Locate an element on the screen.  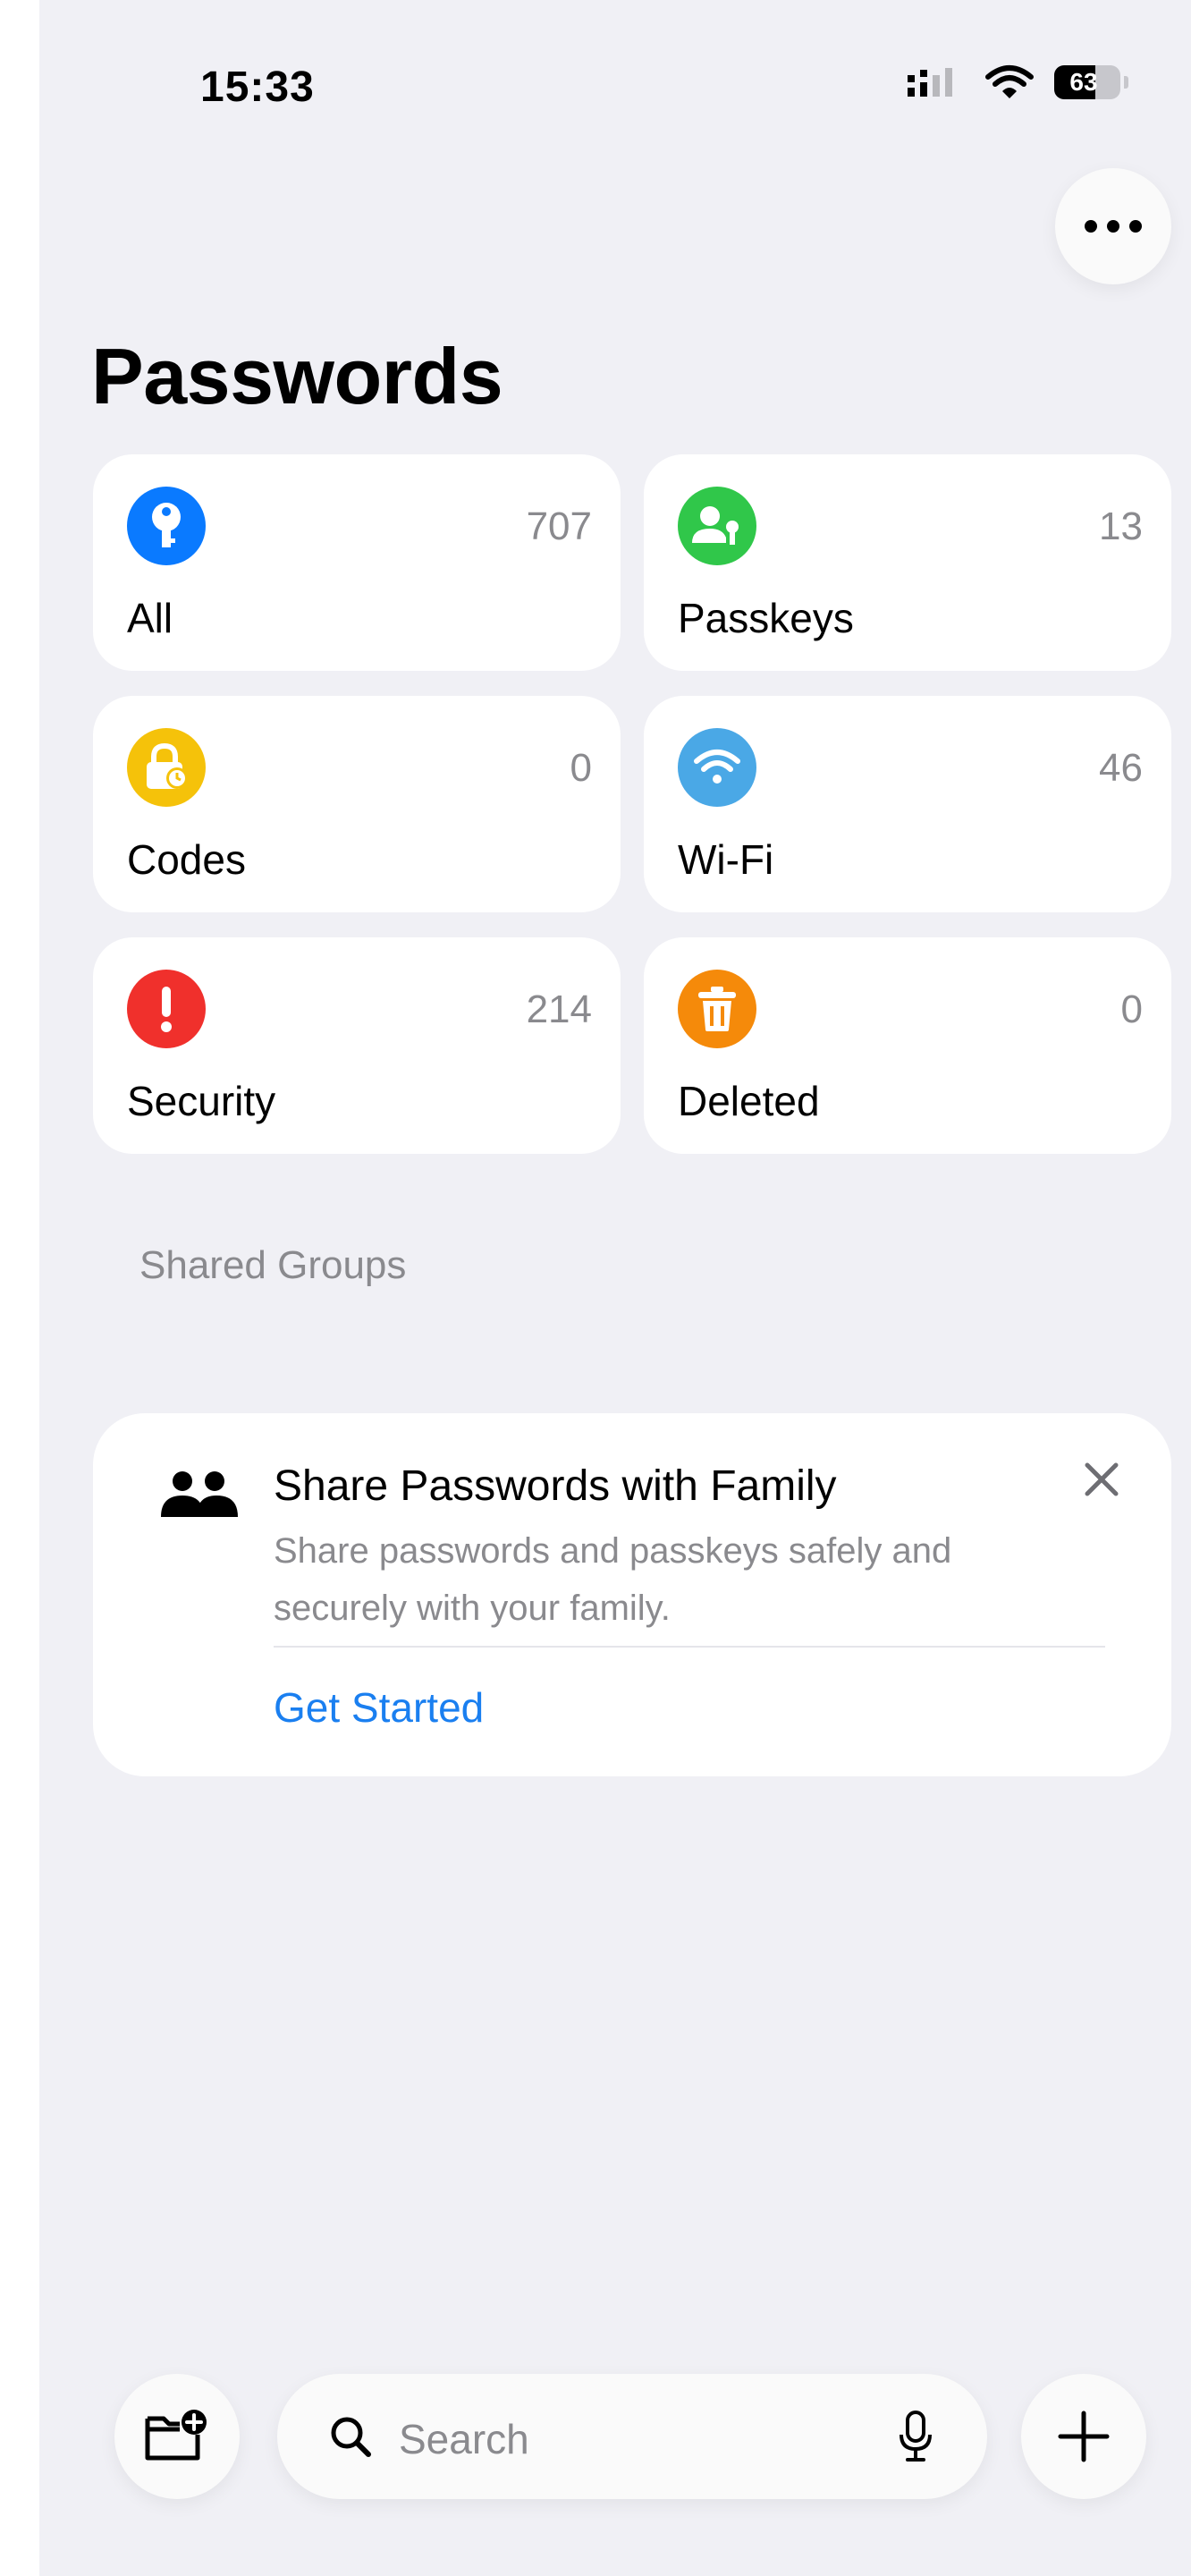
wifi-icon is located at coordinates (717, 767).